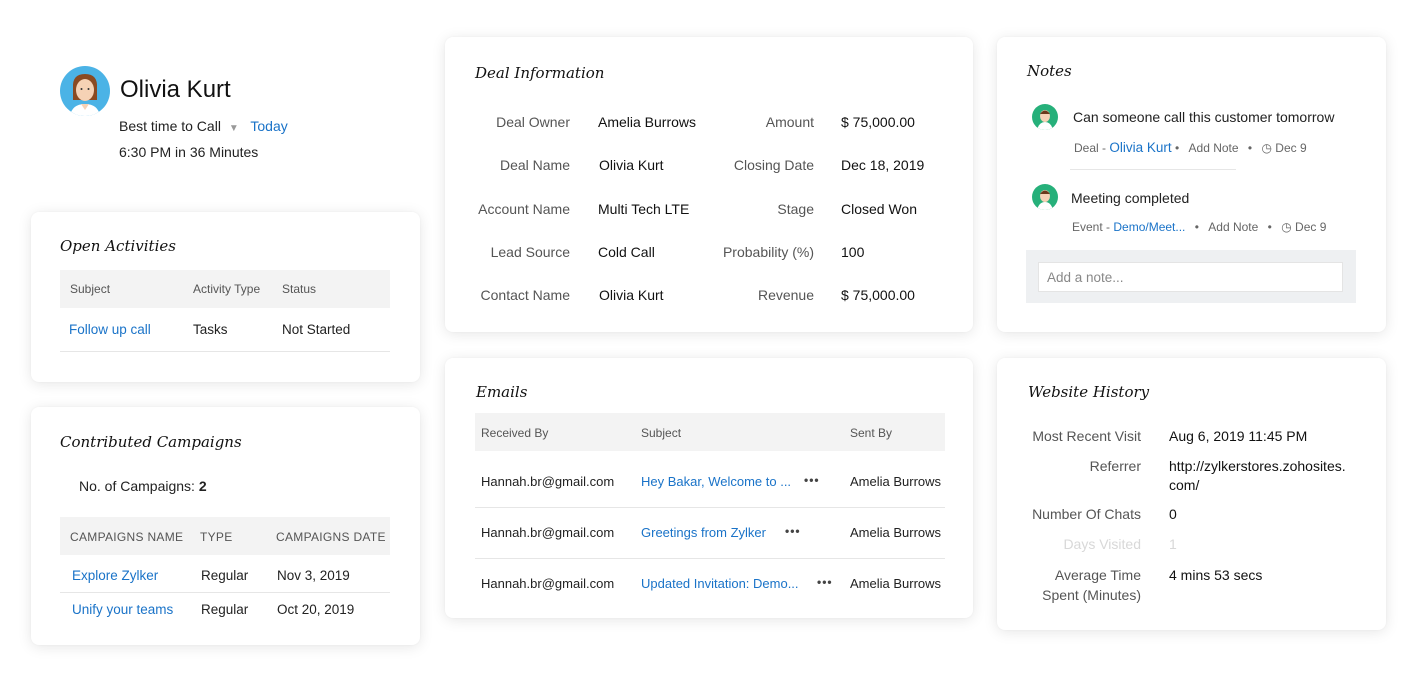  I want to click on campaign-name-link: Explore Zylker, so click(115, 575).